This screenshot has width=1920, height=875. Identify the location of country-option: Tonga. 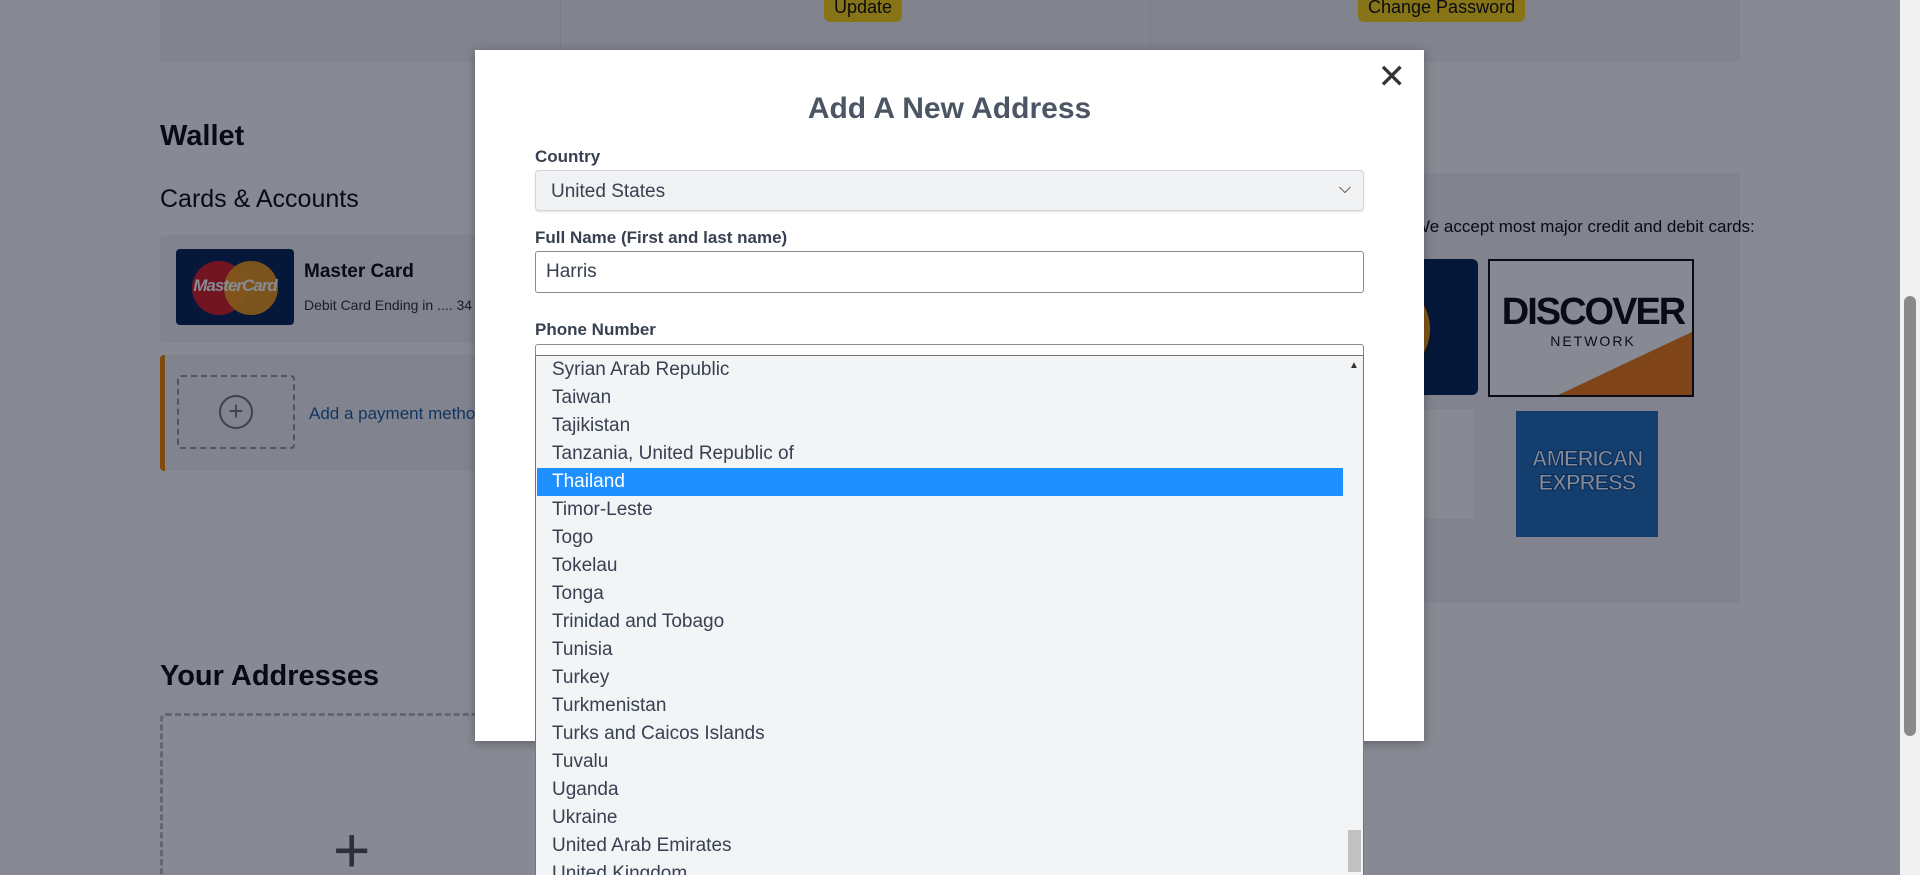
(940, 594).